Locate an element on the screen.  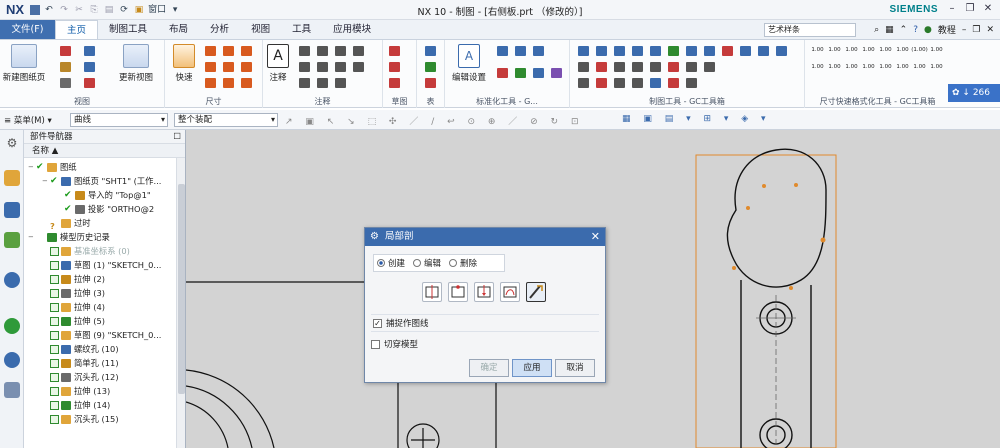
window-menu: 窗口 is located at coordinates (157, 10).